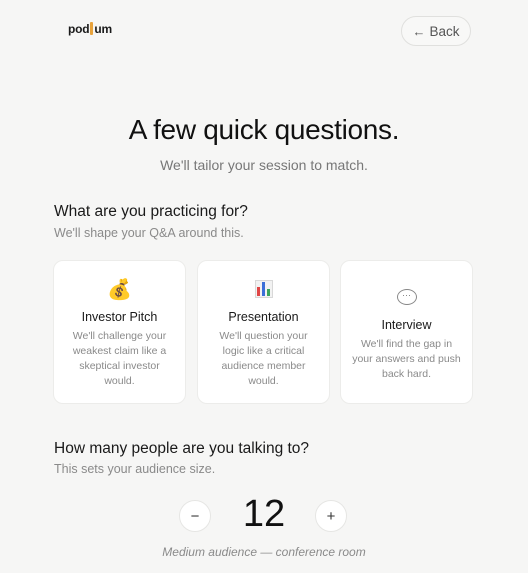 The height and width of the screenshot is (573, 528). I want to click on audience-count: 12, so click(264, 514).